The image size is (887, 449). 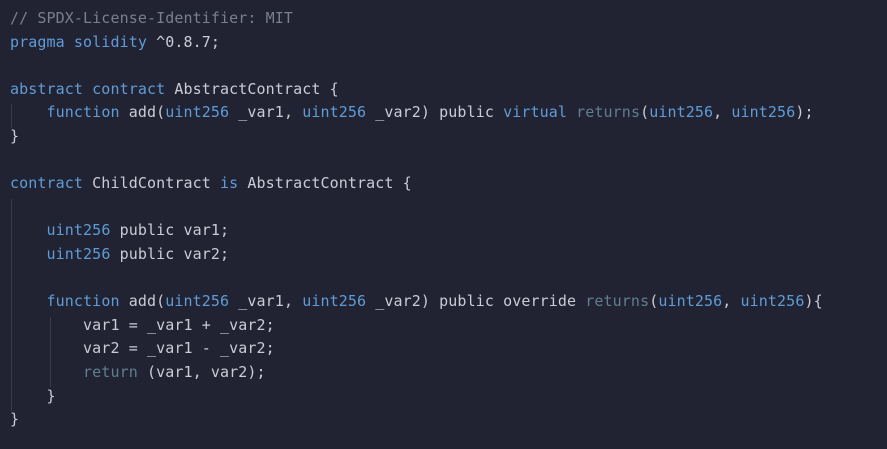 What do you see at coordinates (448, 90) in the screenshot?
I see `code-line: abstract contract AbstractContract {` at bounding box center [448, 90].